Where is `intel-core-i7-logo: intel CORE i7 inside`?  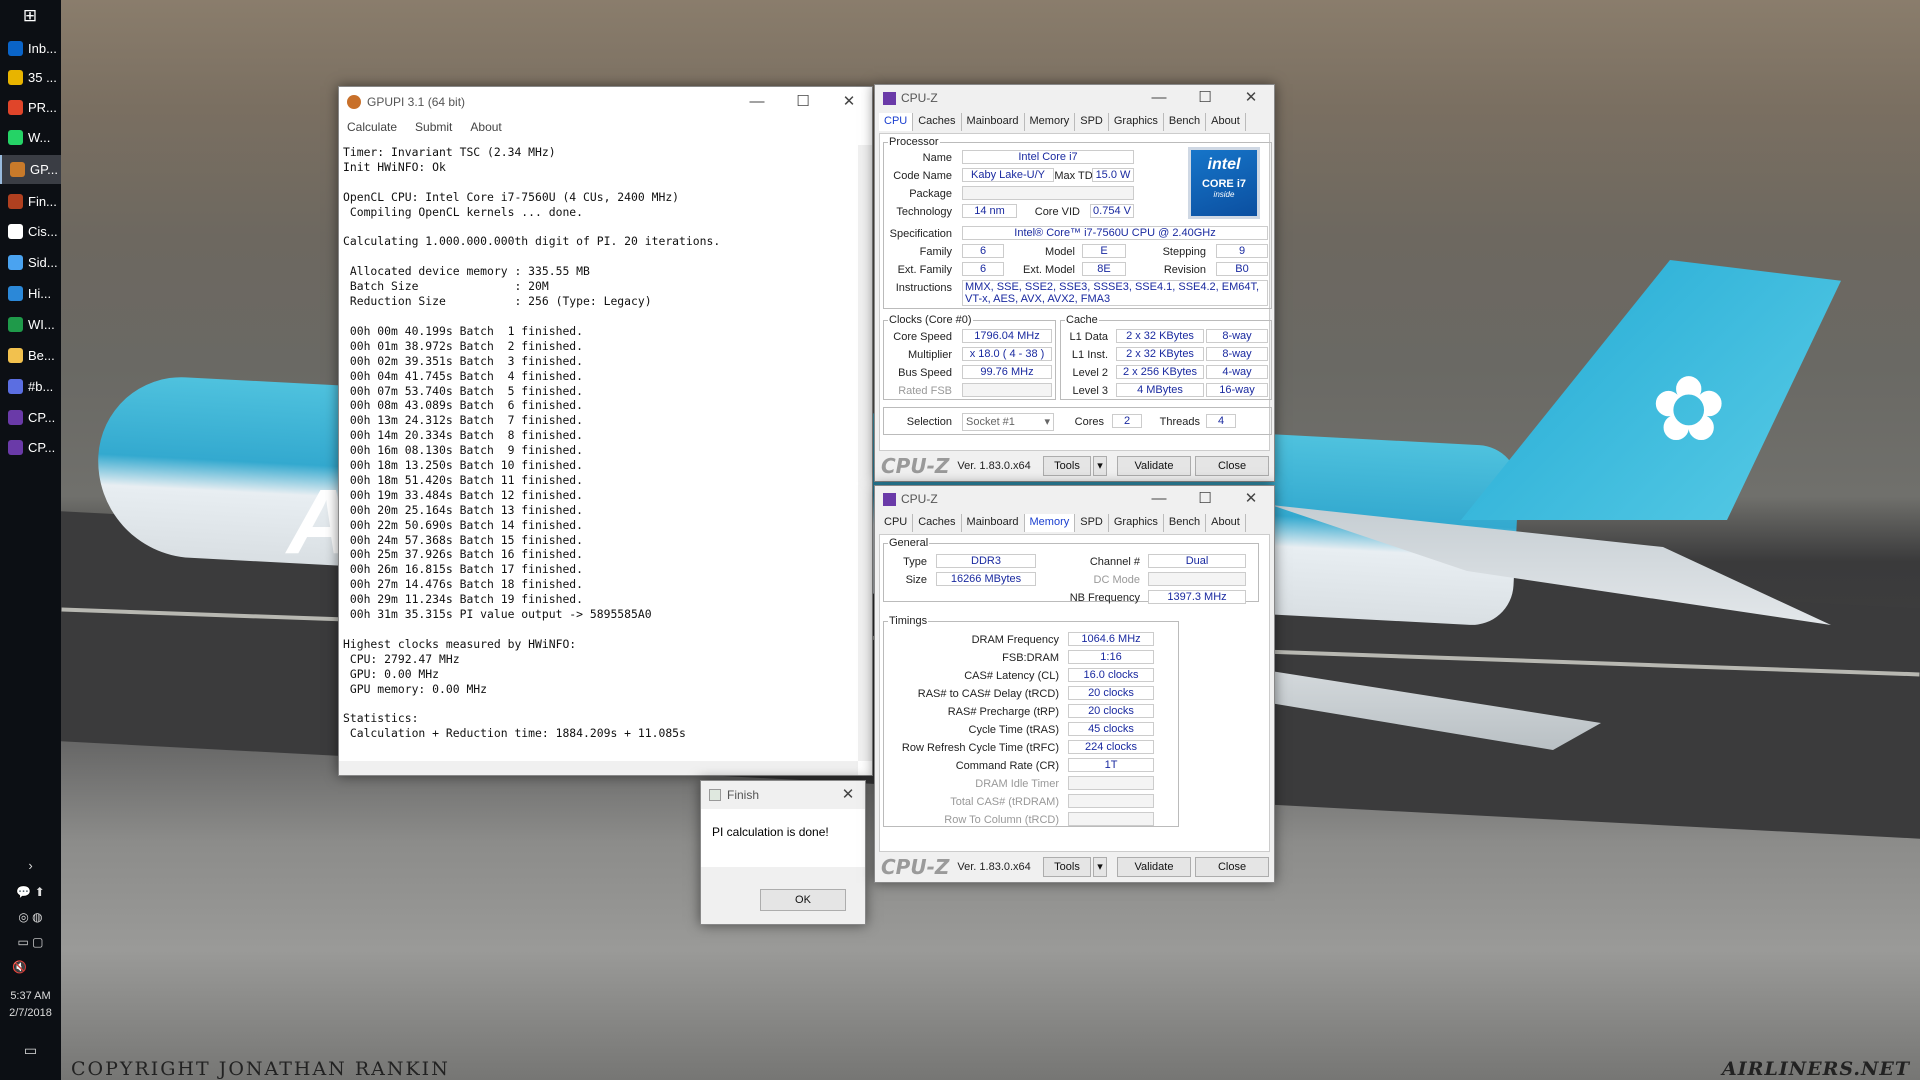 intel-core-i7-logo: intel CORE i7 inside is located at coordinates (1224, 183).